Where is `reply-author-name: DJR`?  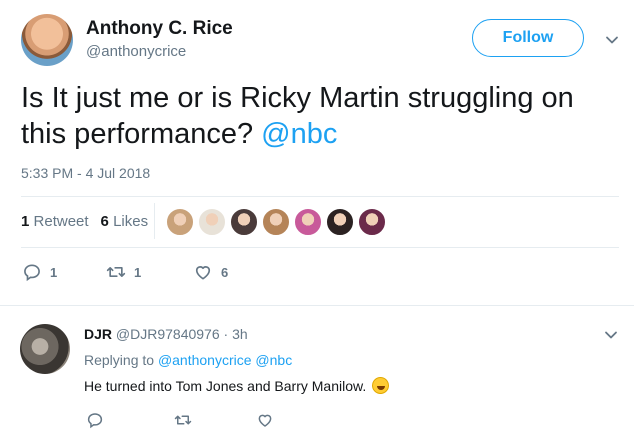 reply-author-name: DJR is located at coordinates (98, 334).